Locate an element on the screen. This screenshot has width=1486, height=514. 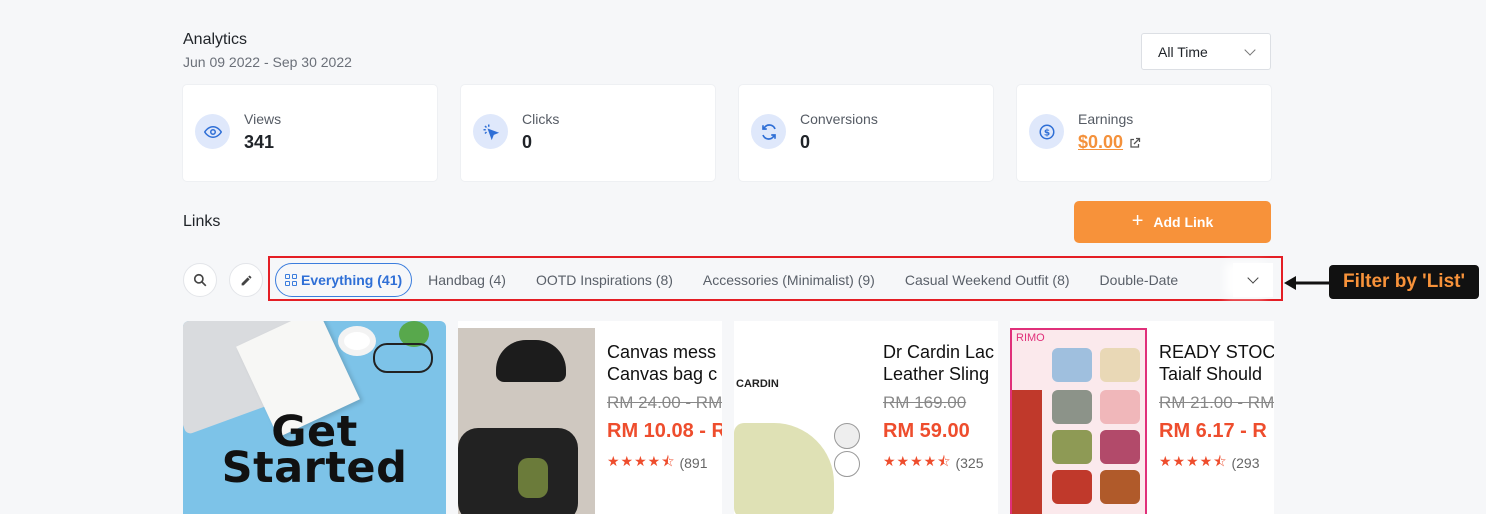
product-name: READY STOCI is located at coordinates (1216, 352).